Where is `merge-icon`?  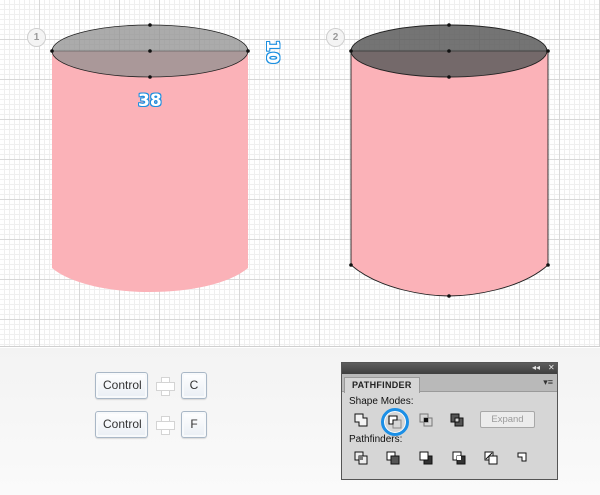
merge-icon is located at coordinates (426, 458).